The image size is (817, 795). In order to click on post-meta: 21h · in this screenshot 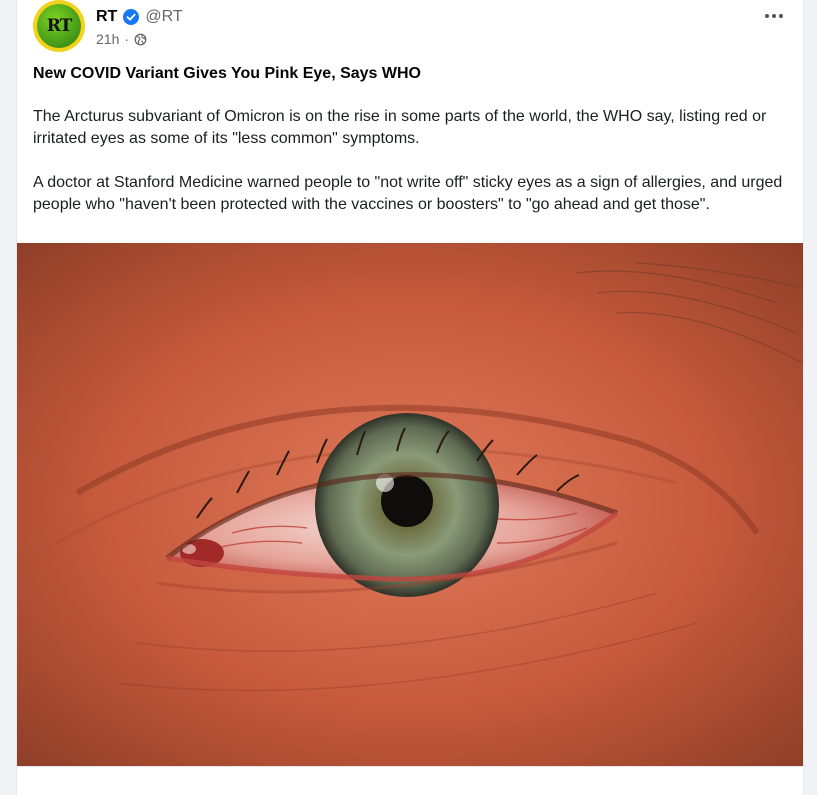, I will do `click(121, 39)`.